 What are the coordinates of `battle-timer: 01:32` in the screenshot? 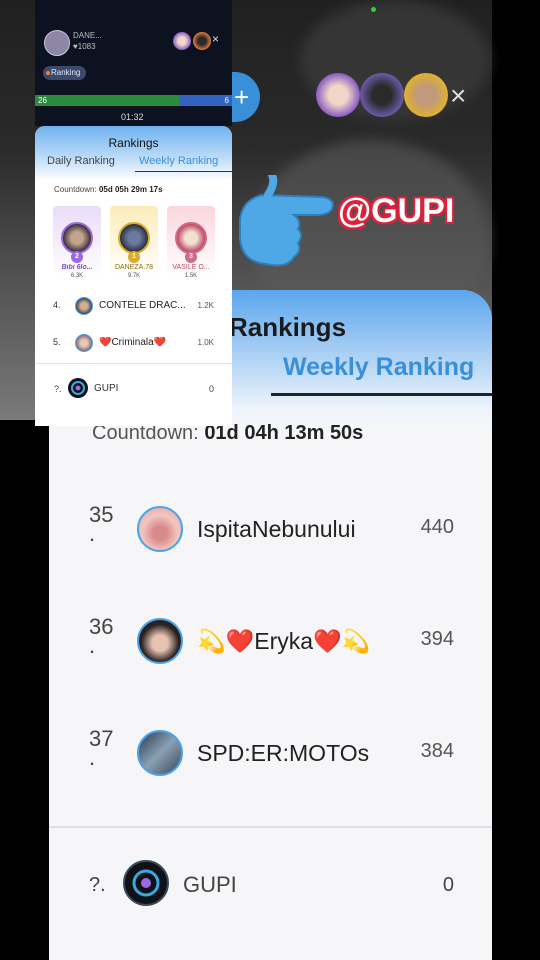 It's located at (132, 117).